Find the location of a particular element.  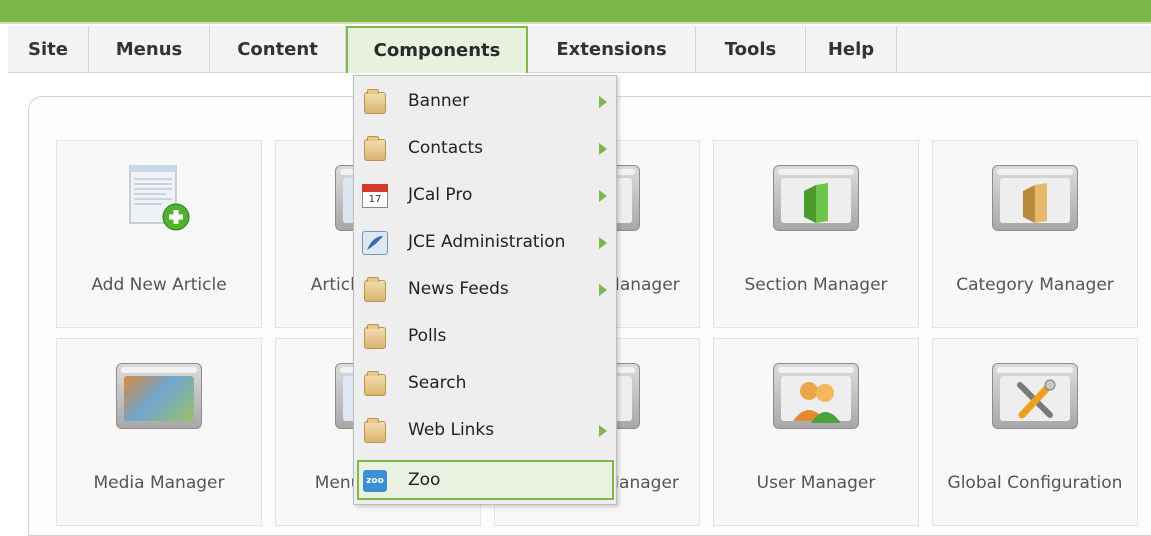

menu-extensions: Extensions is located at coordinates (612, 49).